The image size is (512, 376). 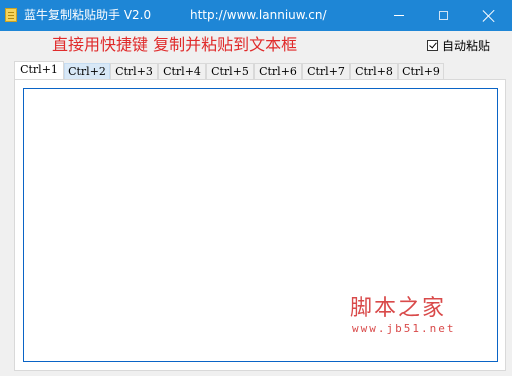 I want to click on minimize-icon, so click(x=398, y=15).